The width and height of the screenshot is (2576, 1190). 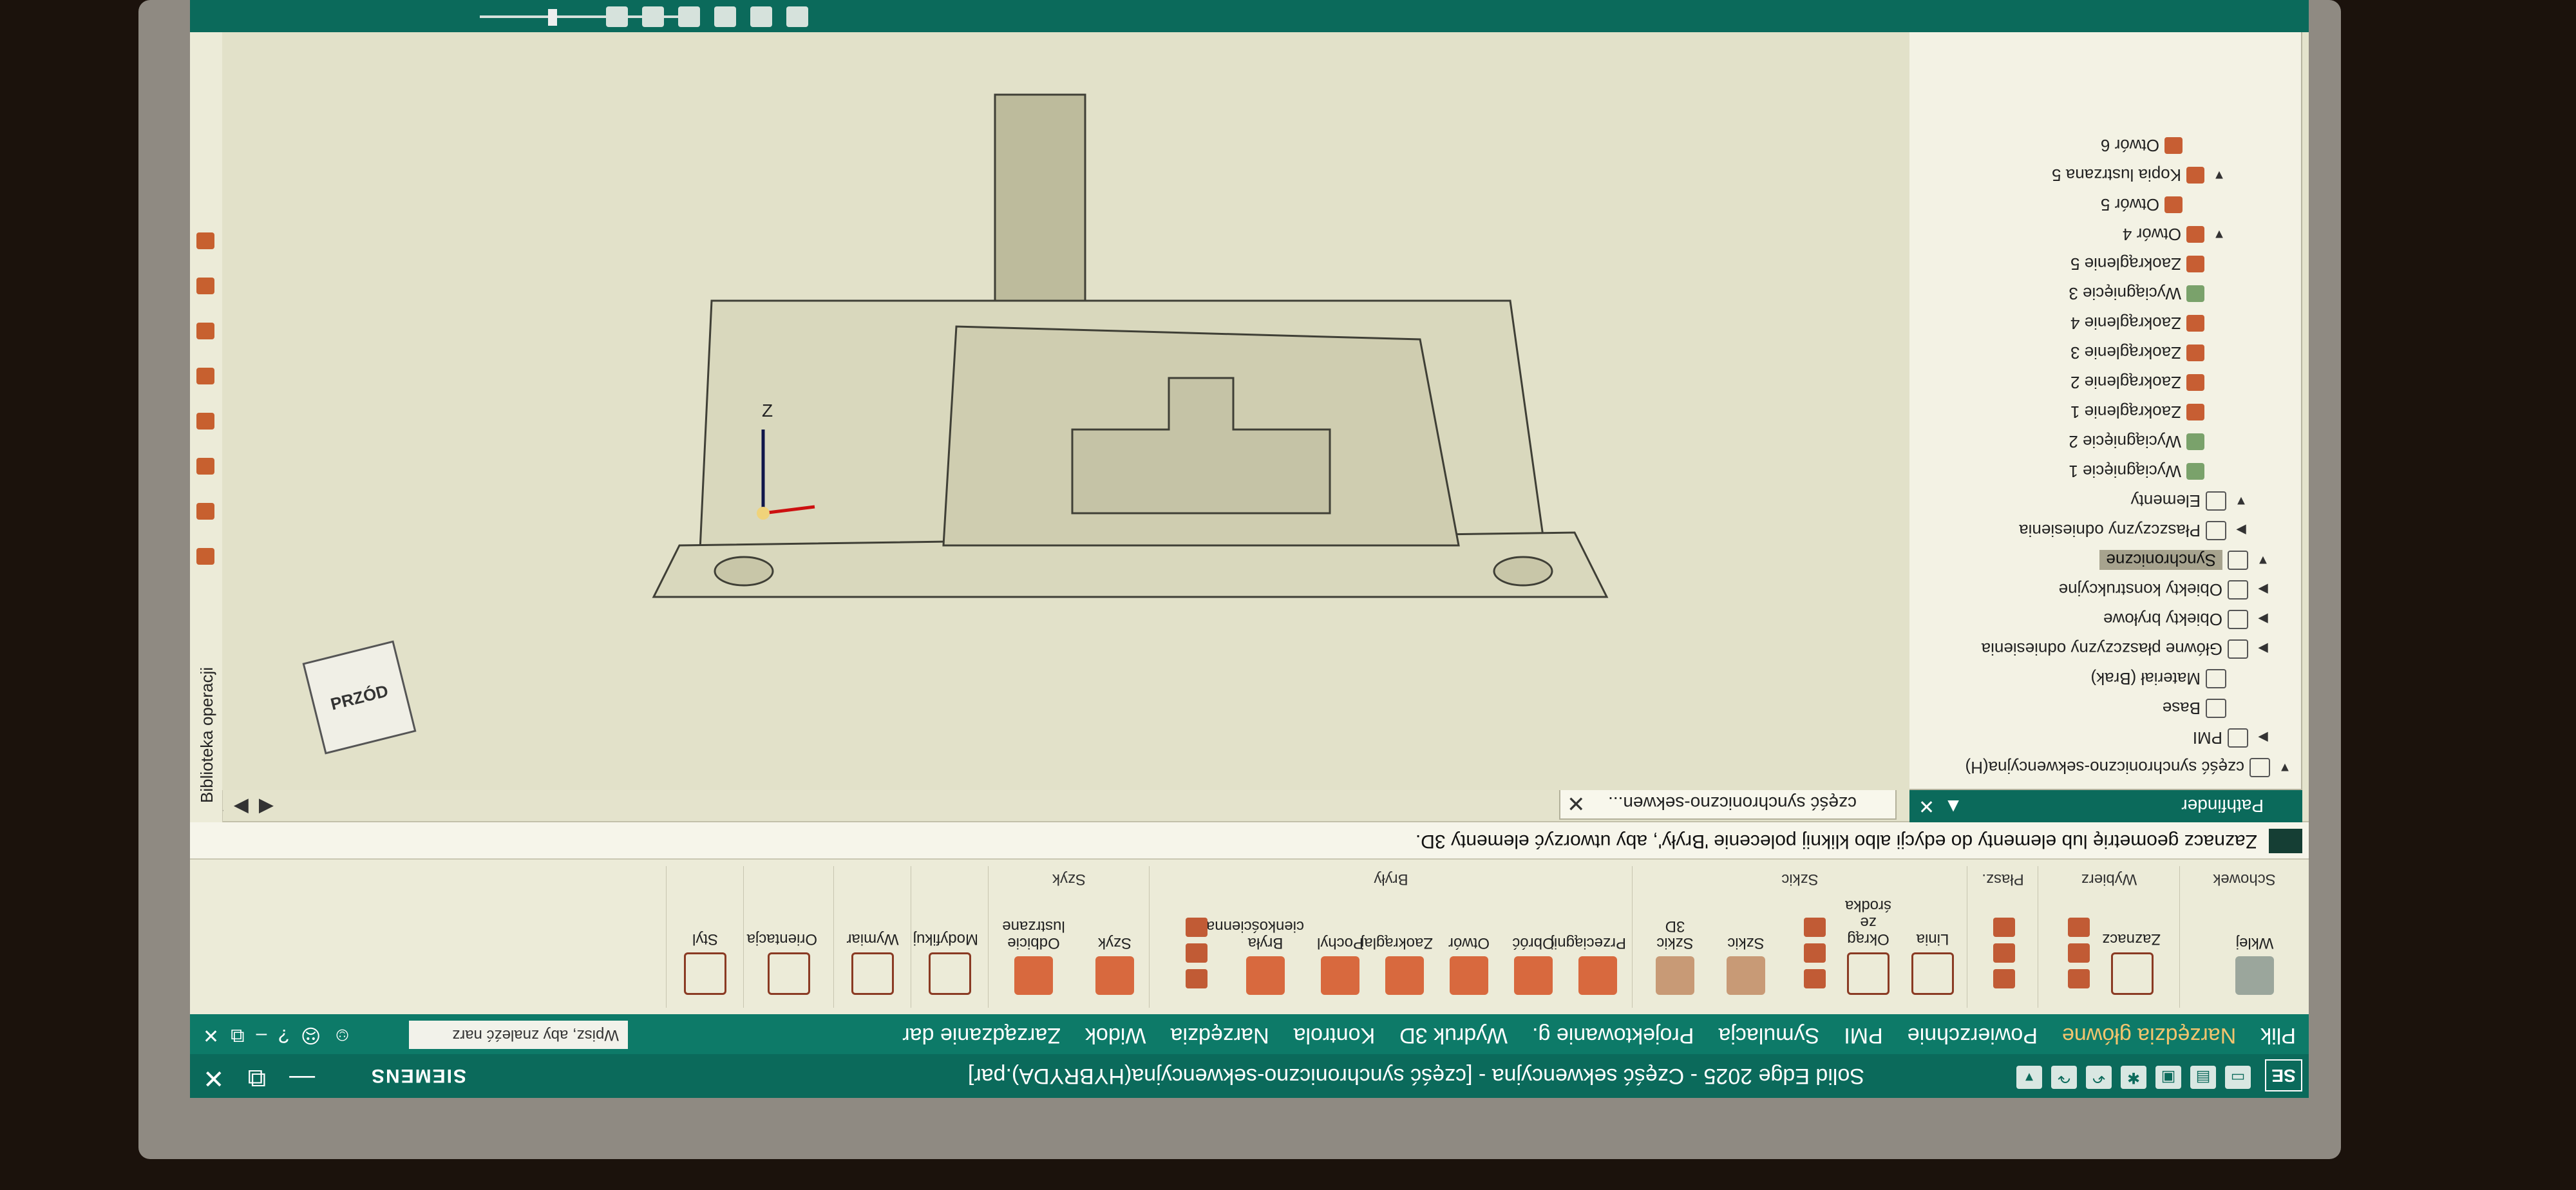 I want to click on paste-button: Wklej, so click(x=2254, y=964).